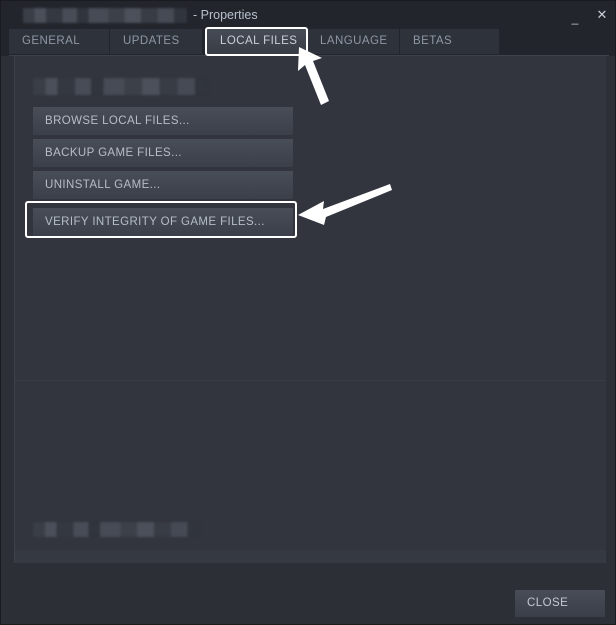 The width and height of the screenshot is (616, 625). What do you see at coordinates (310, 380) in the screenshot?
I see `panel-divider` at bounding box center [310, 380].